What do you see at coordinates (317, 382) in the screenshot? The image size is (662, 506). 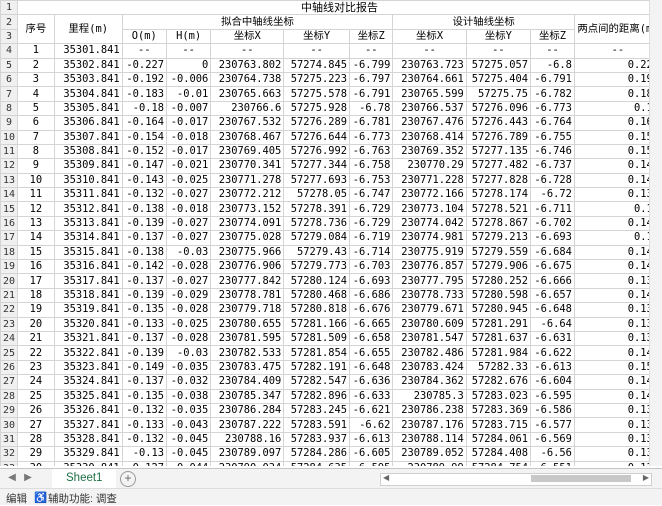 I see `cell-fit-y: 57282.547` at bounding box center [317, 382].